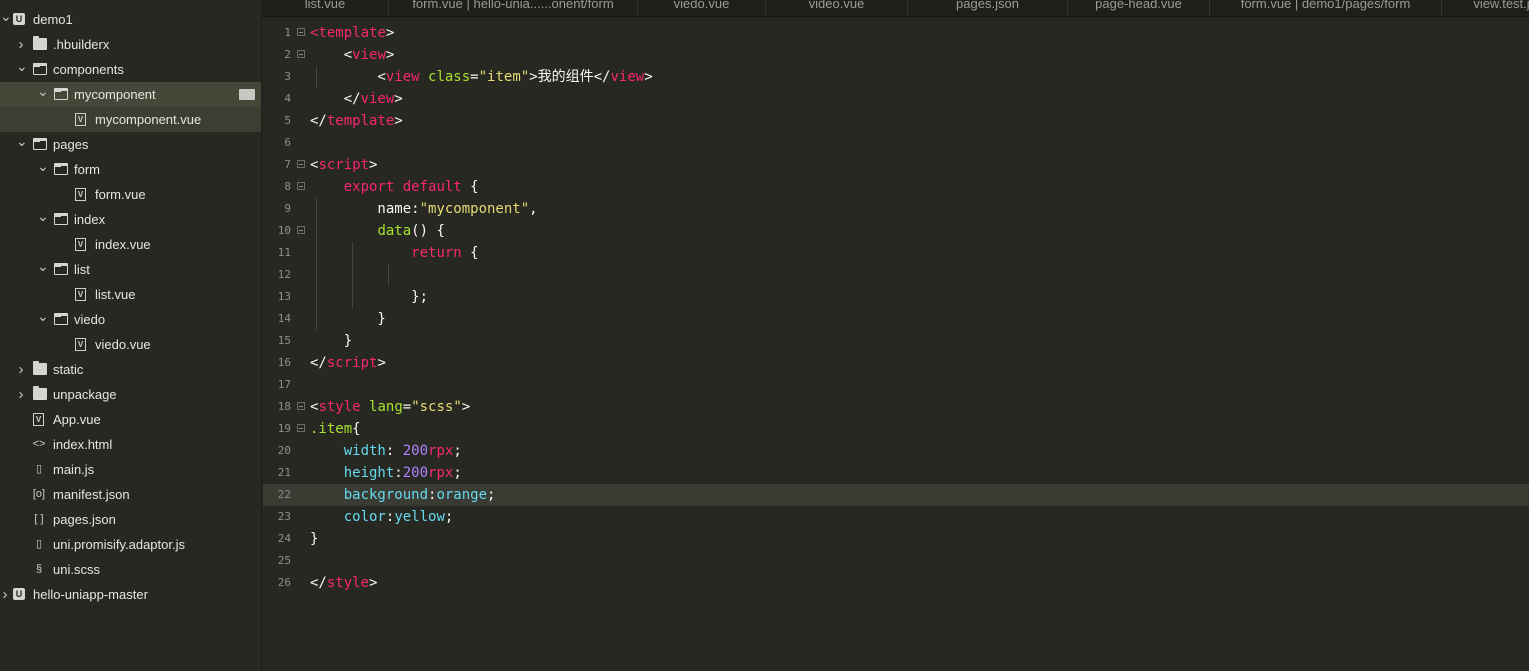 The height and width of the screenshot is (671, 1529). What do you see at coordinates (896, 143) in the screenshot?
I see `code-line: 6` at bounding box center [896, 143].